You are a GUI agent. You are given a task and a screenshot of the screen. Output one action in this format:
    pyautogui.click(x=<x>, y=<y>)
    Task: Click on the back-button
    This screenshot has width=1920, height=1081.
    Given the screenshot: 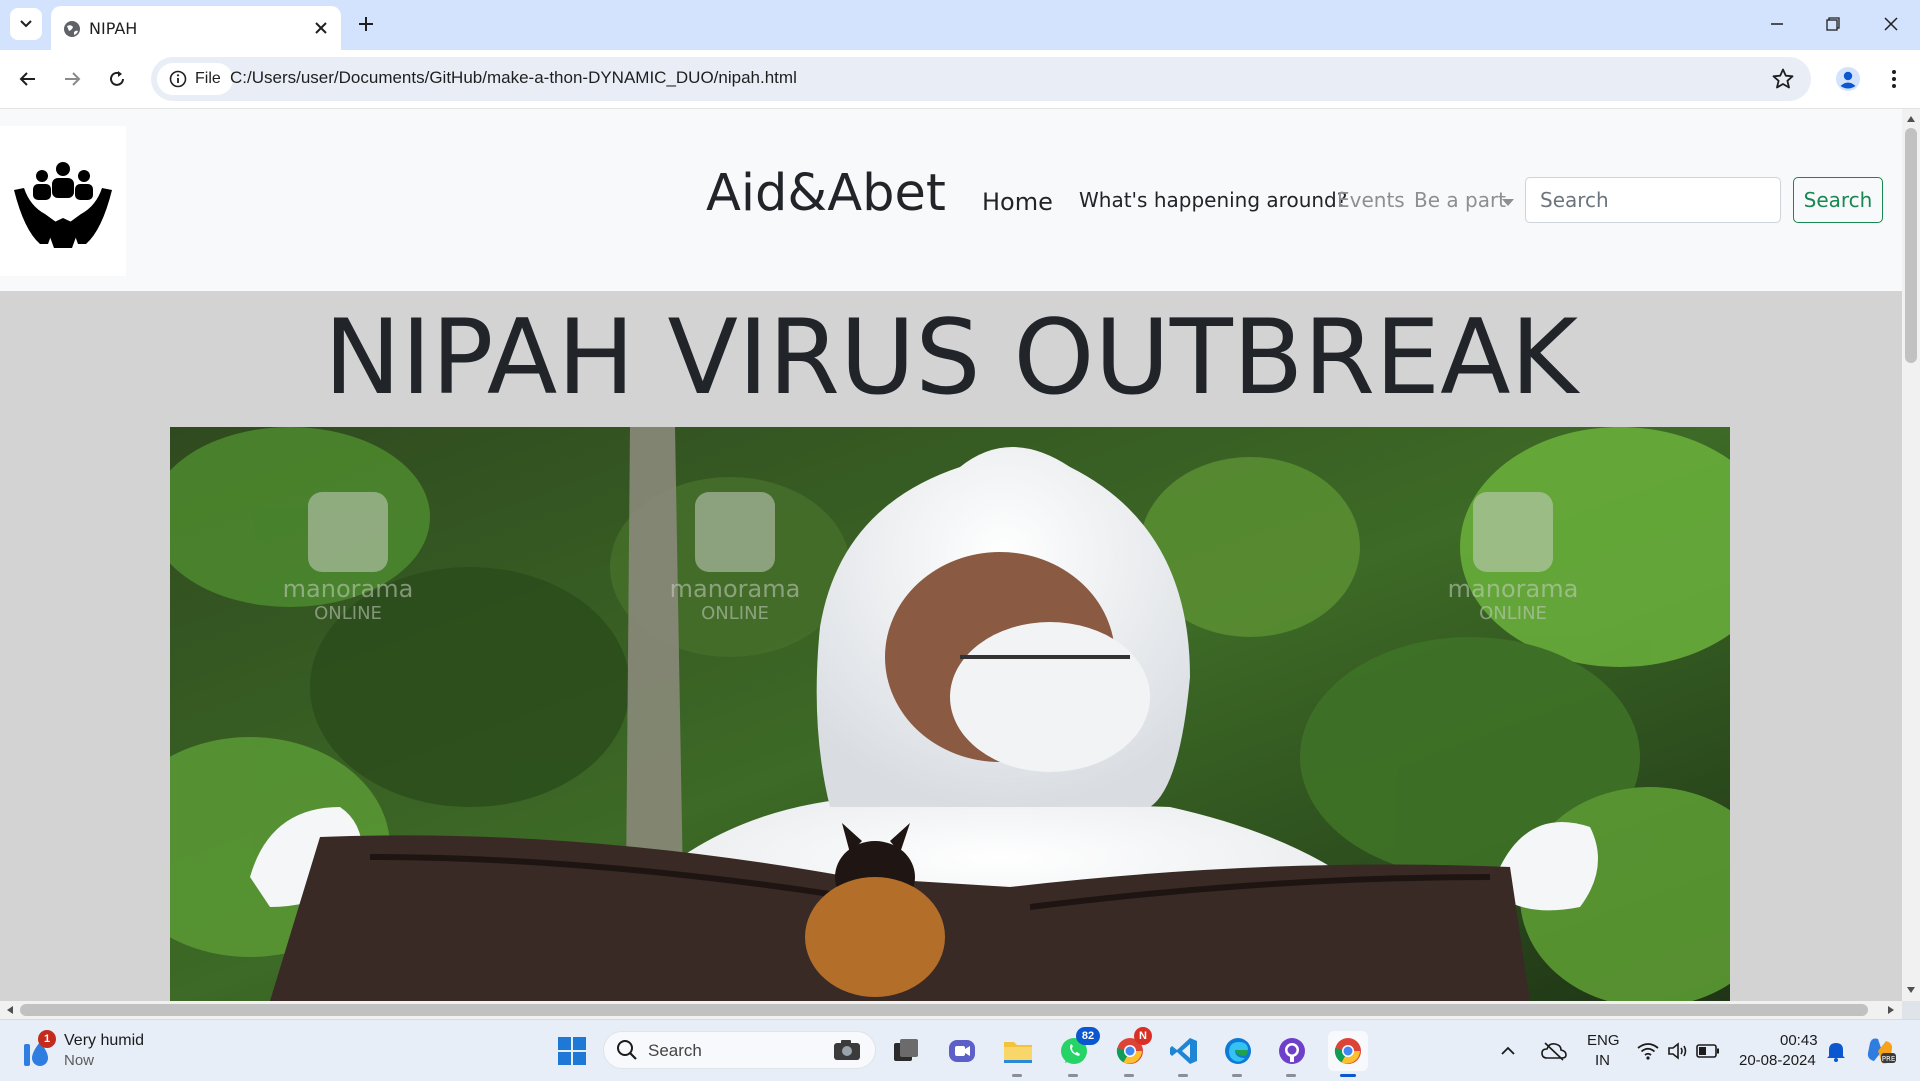 What is the action you would take?
    pyautogui.click(x=28, y=79)
    